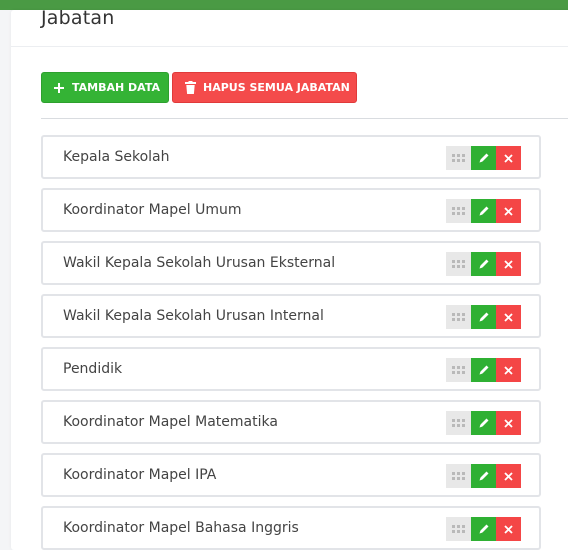 The height and width of the screenshot is (550, 568). I want to click on list-item-label: Kepala Sekolah, so click(116, 157).